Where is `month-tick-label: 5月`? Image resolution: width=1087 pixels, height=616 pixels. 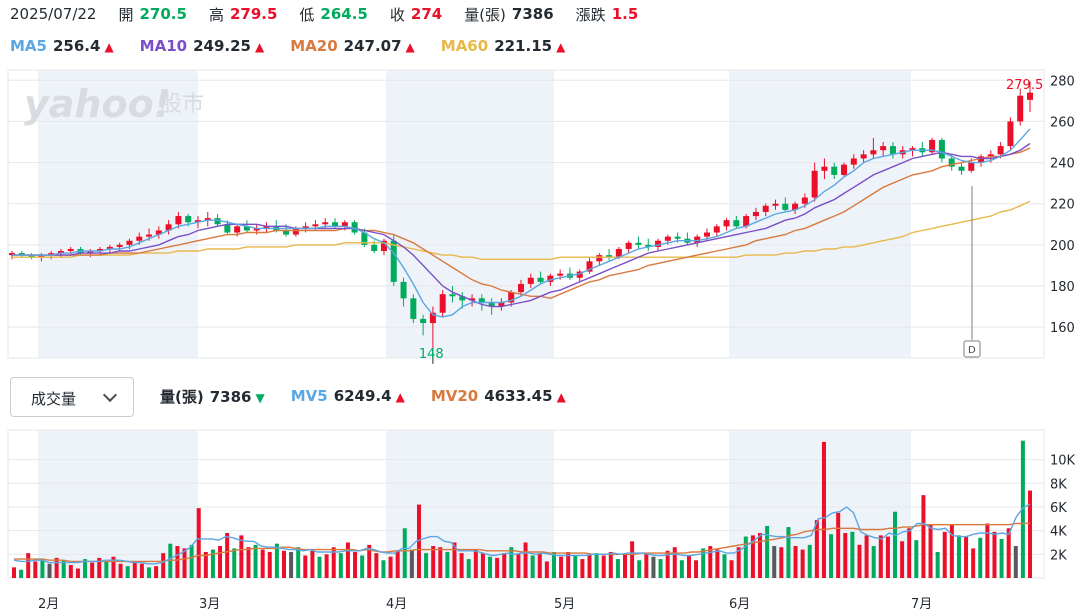 month-tick-label: 5月 is located at coordinates (564, 604).